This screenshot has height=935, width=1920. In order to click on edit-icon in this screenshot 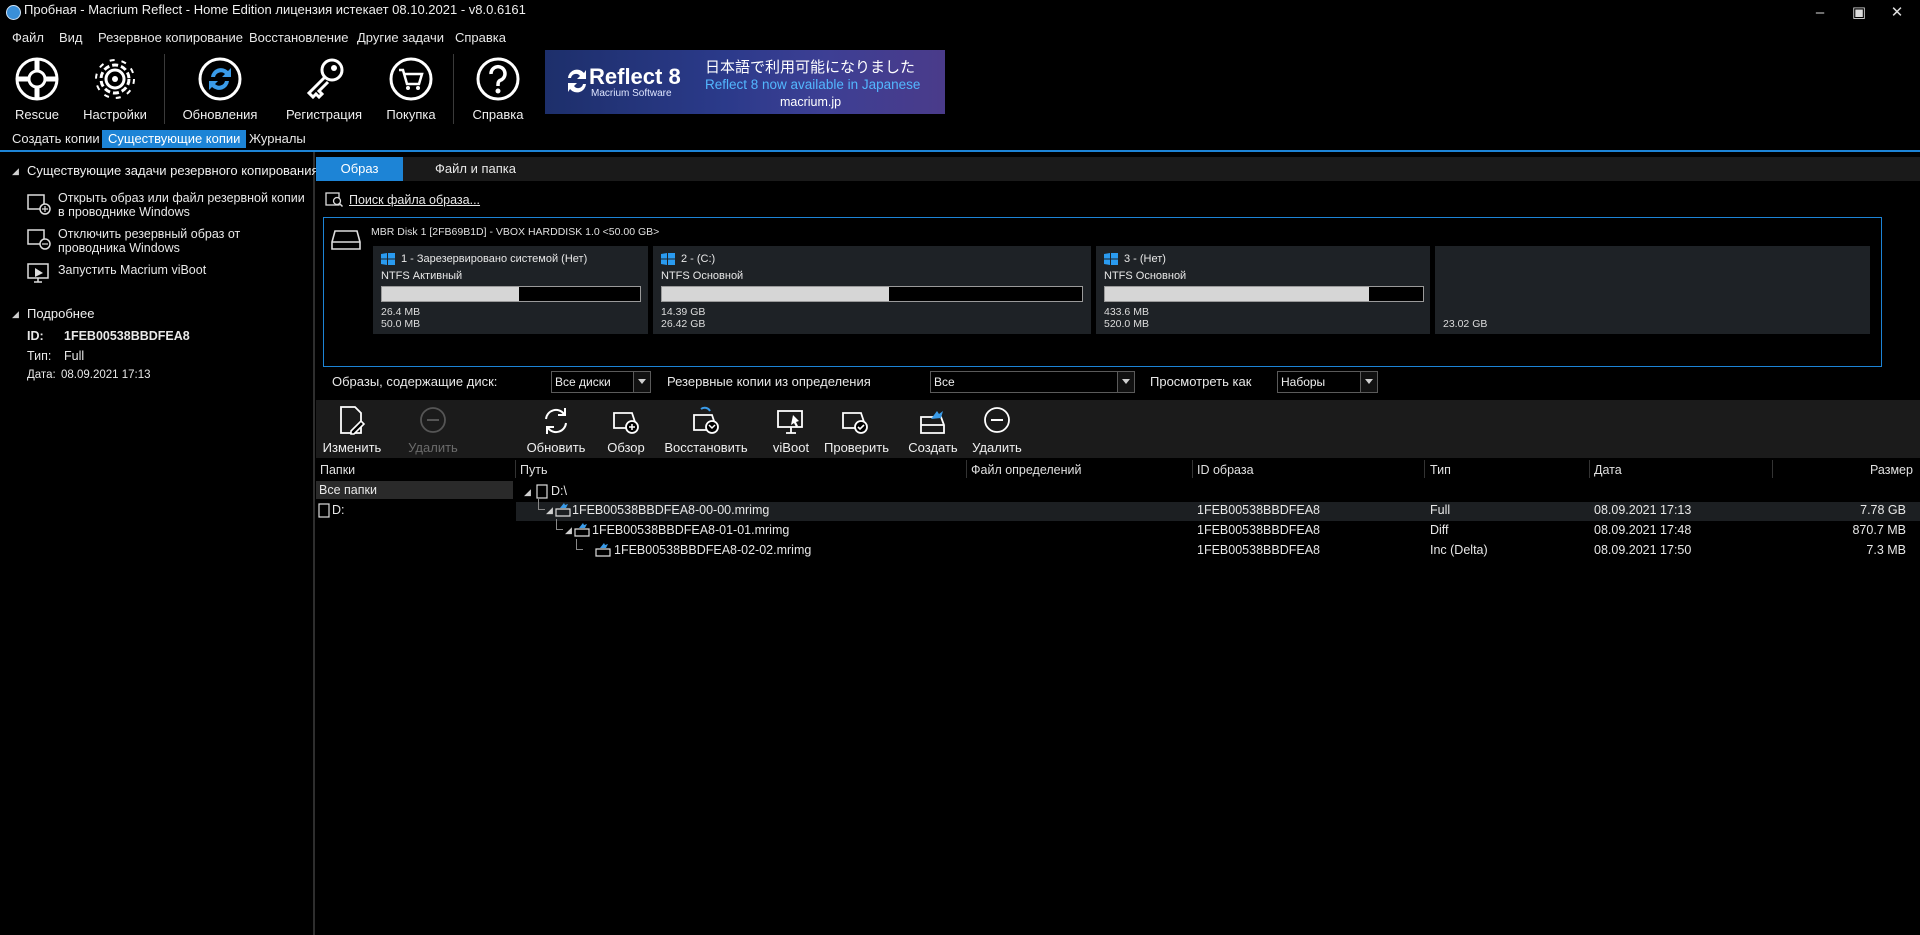, I will do `click(353, 420)`.